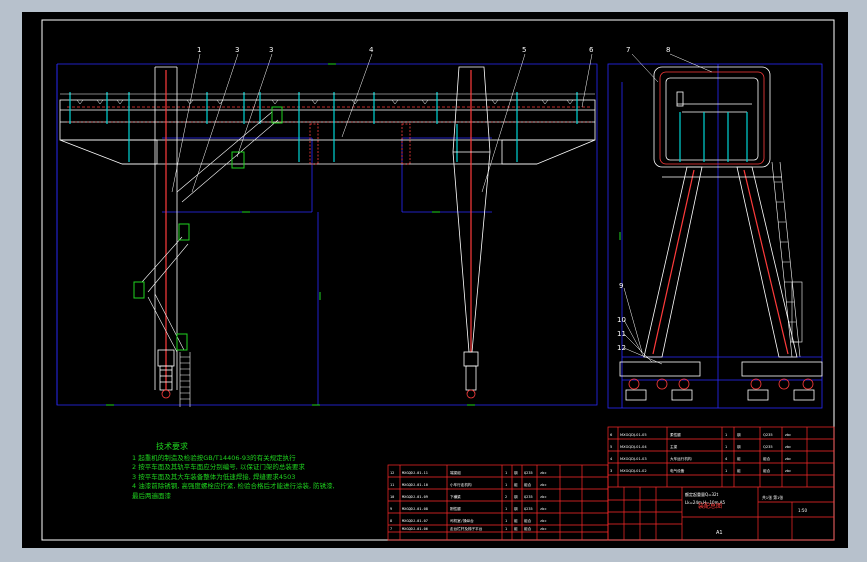  Describe the element at coordinates (151, 495) in the screenshot. I see `tech-note-line: 最后两遍面漆` at that location.